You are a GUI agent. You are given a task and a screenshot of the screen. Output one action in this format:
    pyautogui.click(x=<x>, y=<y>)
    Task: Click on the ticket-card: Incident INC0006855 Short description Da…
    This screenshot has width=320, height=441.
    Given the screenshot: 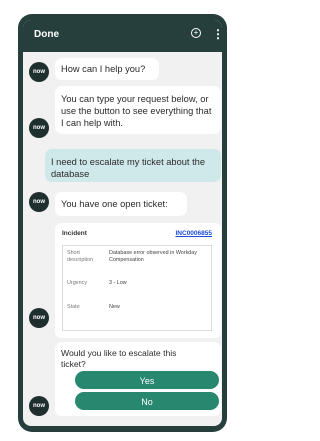 What is the action you would take?
    pyautogui.click(x=138, y=280)
    